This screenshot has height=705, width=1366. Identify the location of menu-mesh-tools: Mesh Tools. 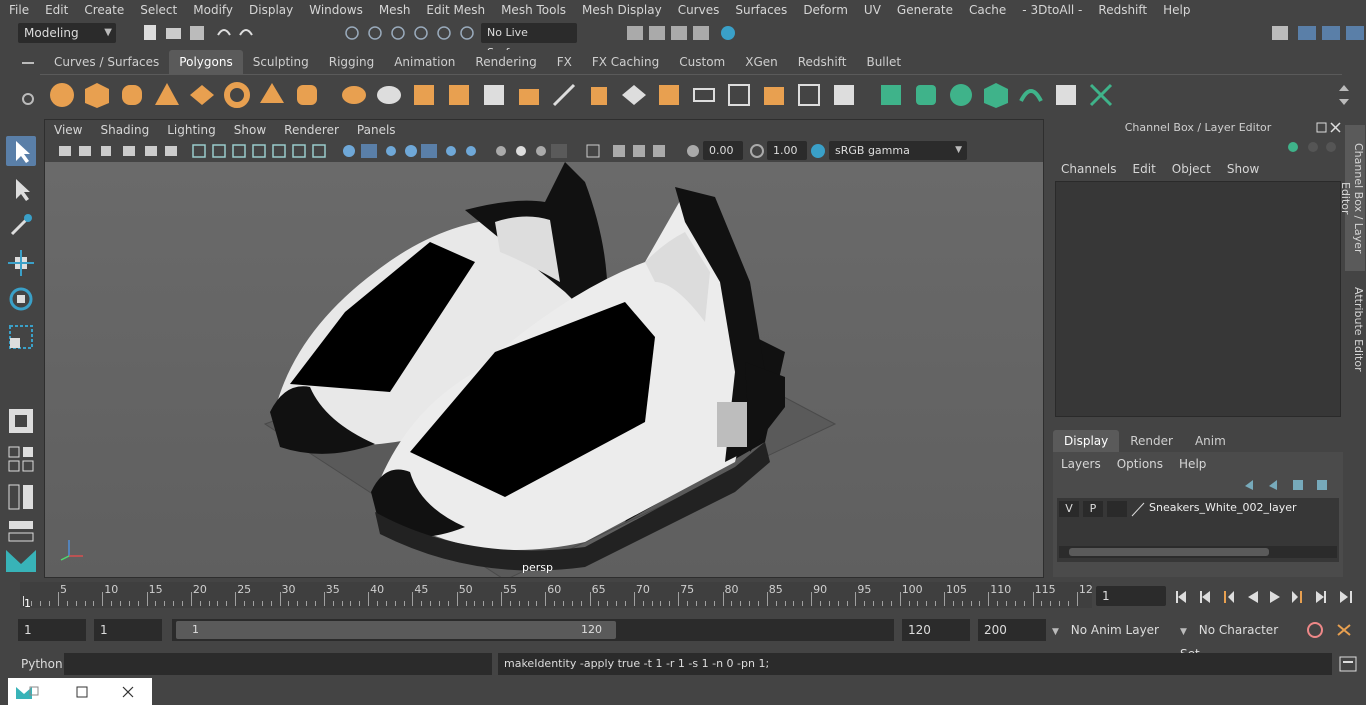
(532, 10).